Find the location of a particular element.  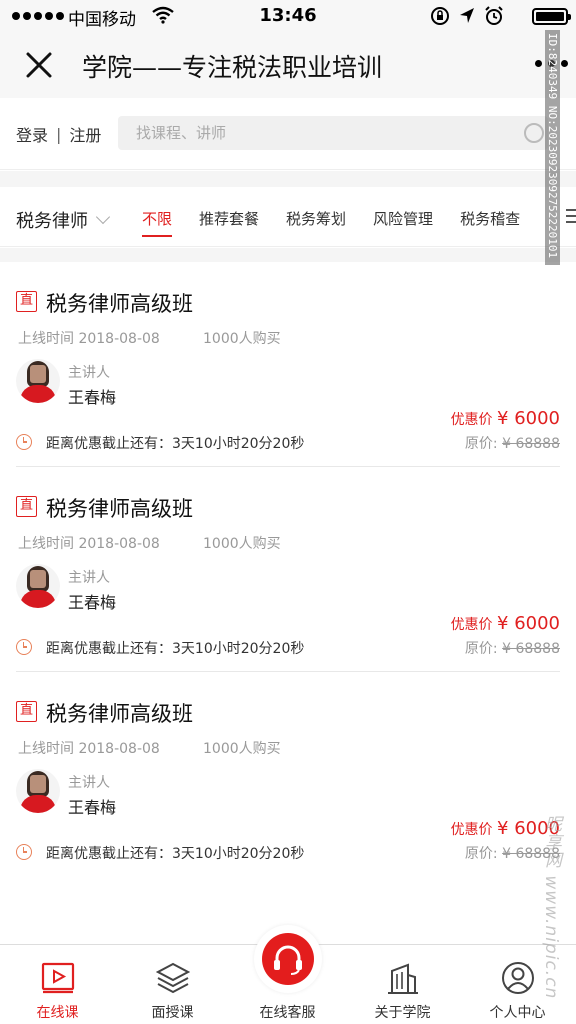

page-title: 学院——专注税法职业培训 is located at coordinates (232, 67).